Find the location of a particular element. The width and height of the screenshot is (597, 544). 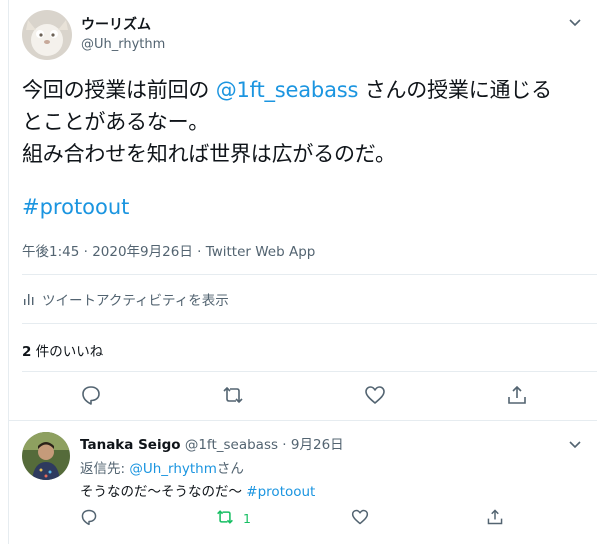

author-avatar is located at coordinates (47, 35).